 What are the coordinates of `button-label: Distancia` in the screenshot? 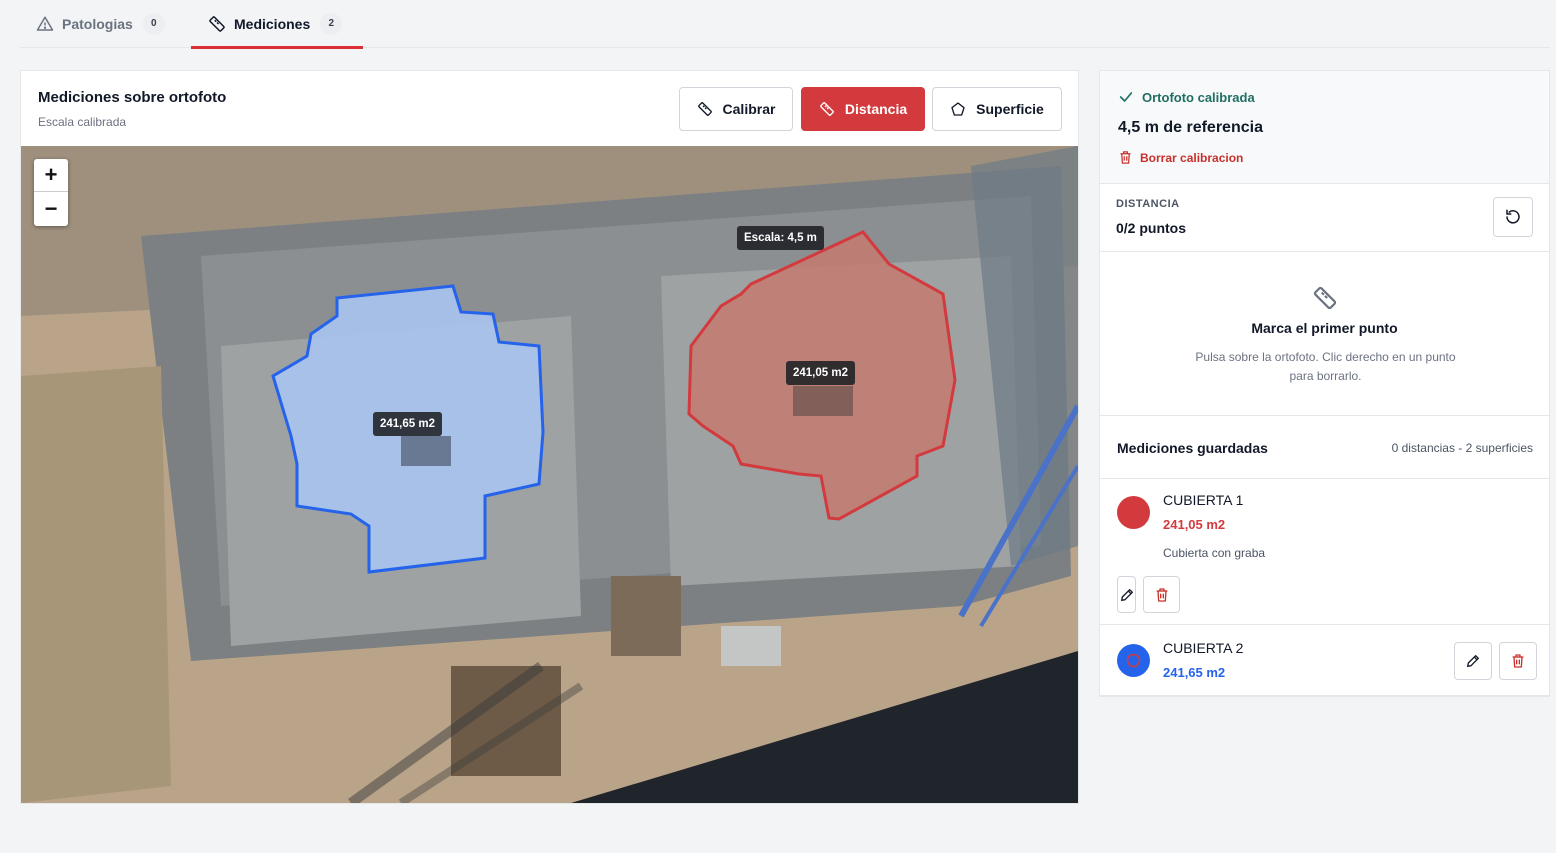 It's located at (876, 109).